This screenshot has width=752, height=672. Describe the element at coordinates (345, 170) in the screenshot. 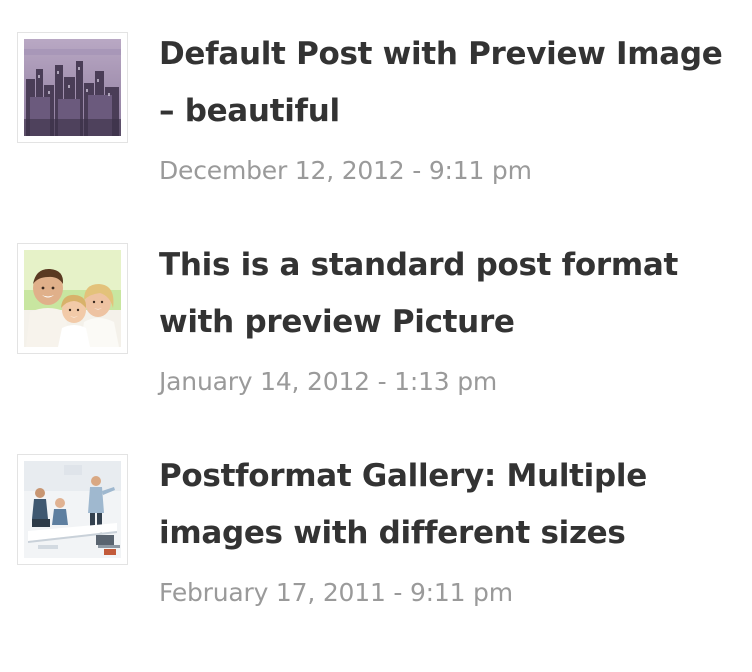

I see `post-date: December 12, 2012 - 9:11 pm` at that location.